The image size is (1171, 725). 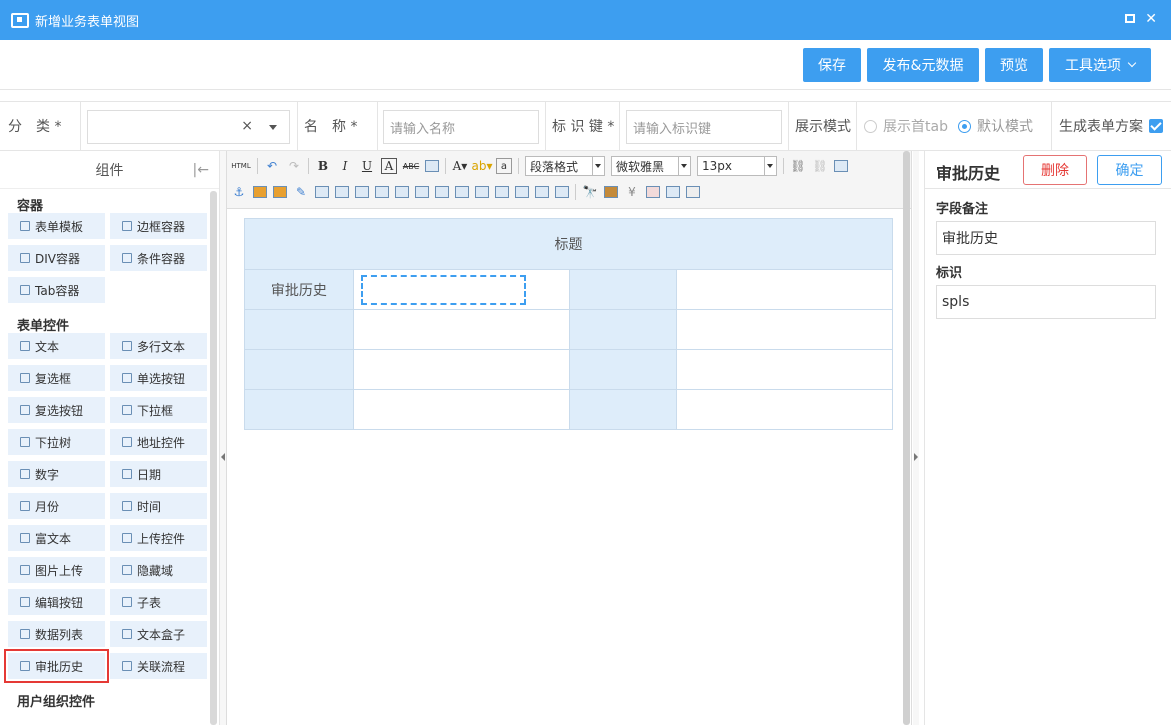 What do you see at coordinates (56, 346) in the screenshot?
I see `component-item: 文本` at bounding box center [56, 346].